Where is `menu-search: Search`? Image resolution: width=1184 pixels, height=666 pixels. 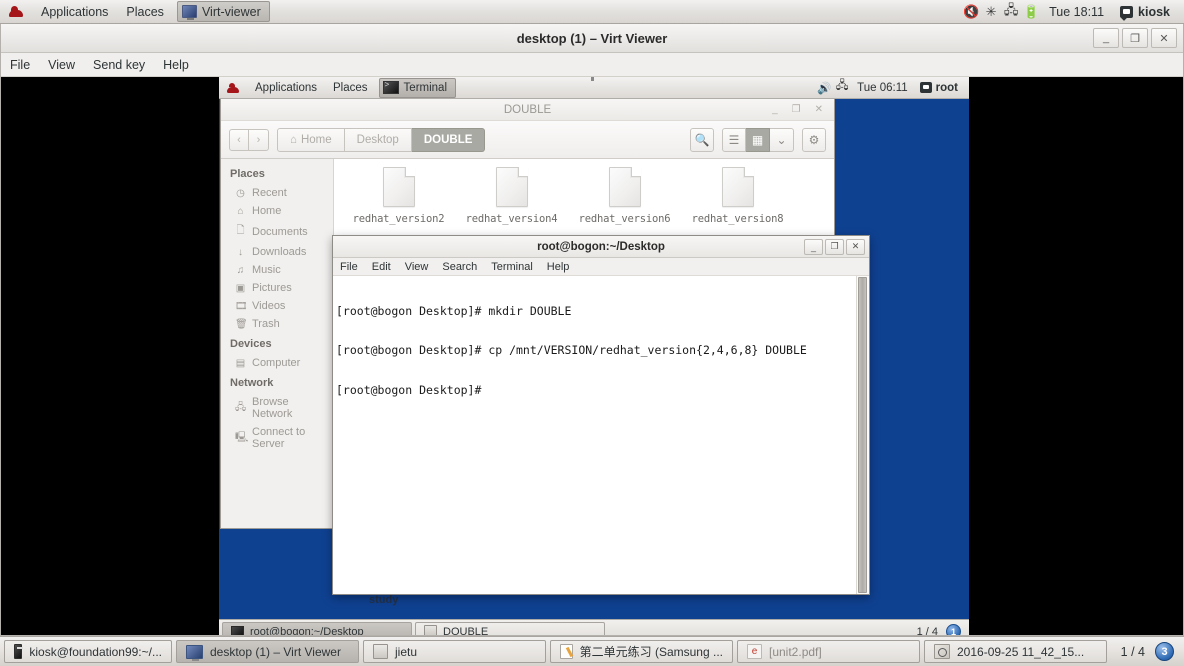
menu-search: Search is located at coordinates (459, 267).